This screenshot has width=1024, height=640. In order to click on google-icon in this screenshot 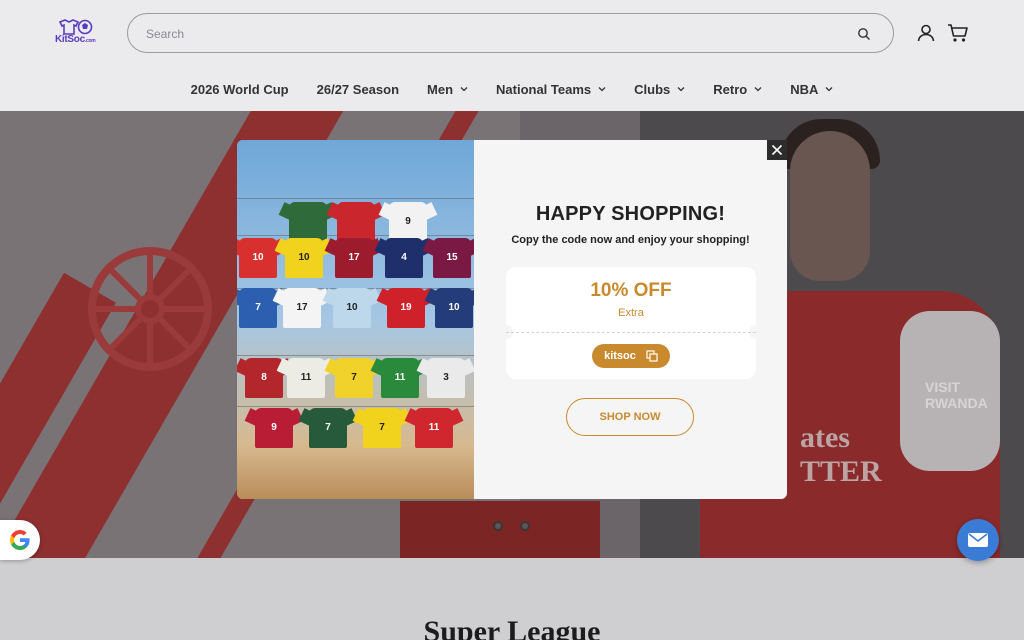, I will do `click(20, 540)`.